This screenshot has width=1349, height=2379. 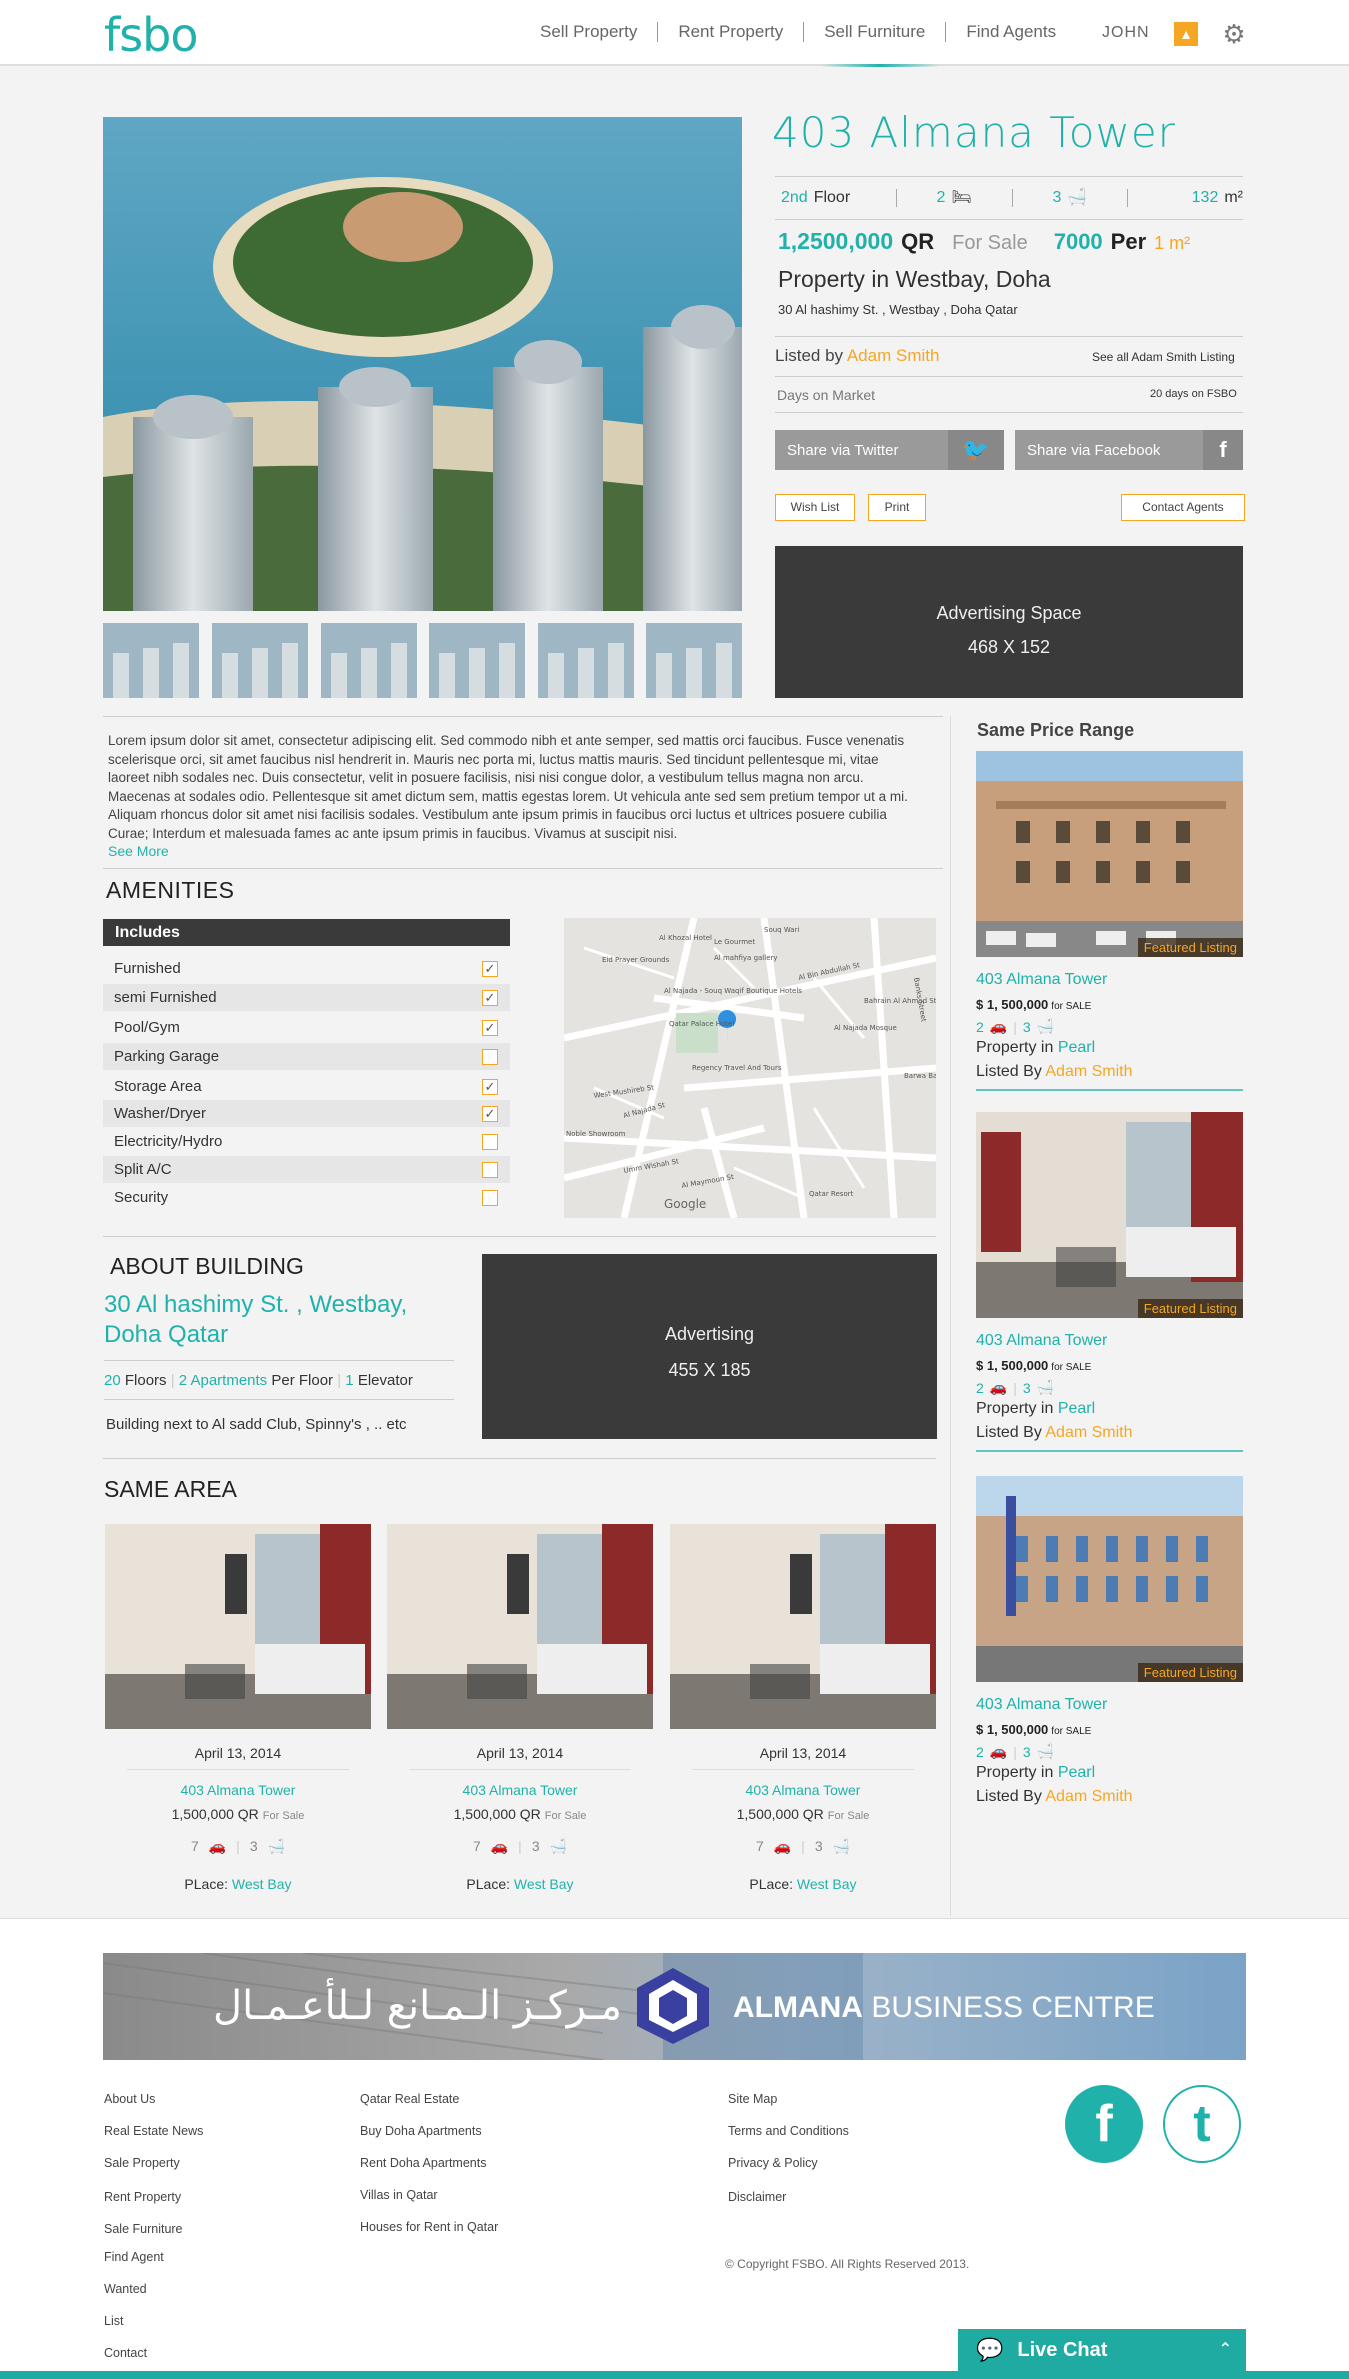 What do you see at coordinates (773, 2163) in the screenshot?
I see `footer-link: Privacy & Policy` at bounding box center [773, 2163].